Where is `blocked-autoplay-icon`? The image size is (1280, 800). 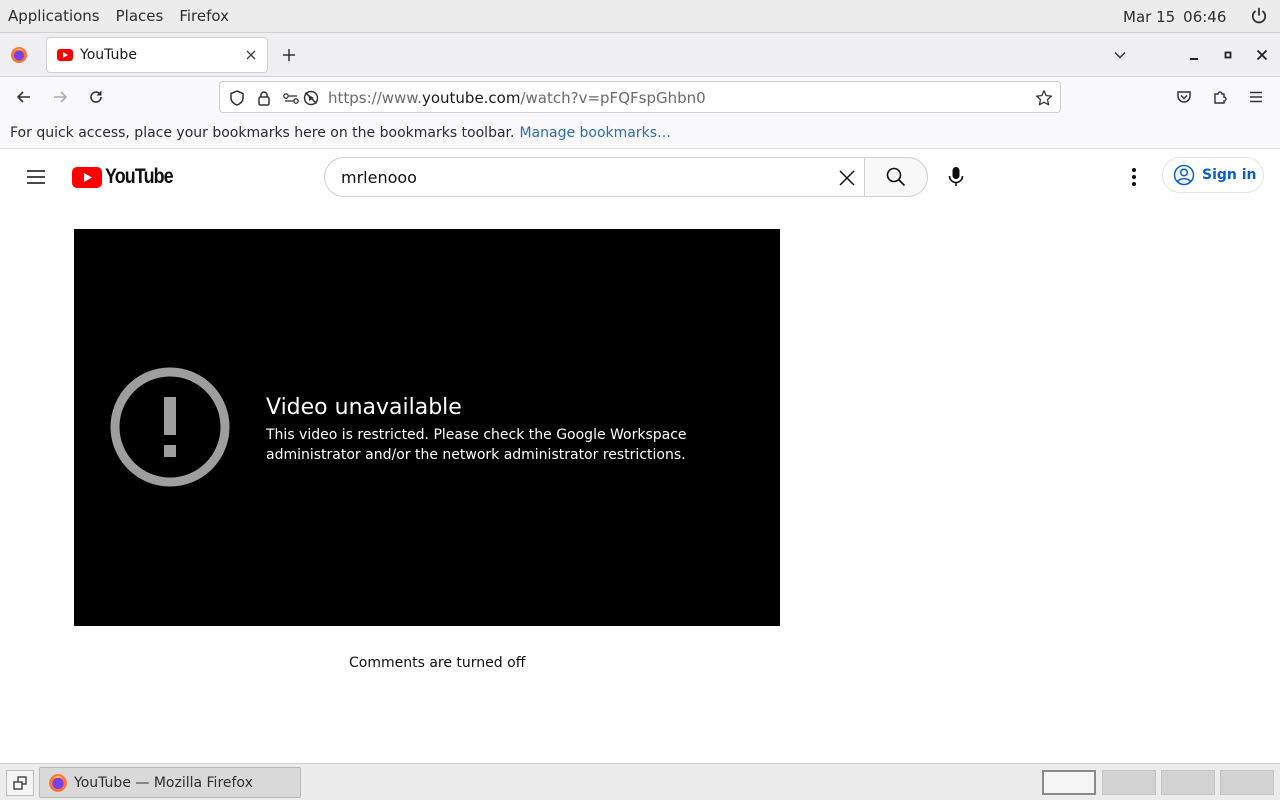
blocked-autoplay-icon is located at coordinates (311, 98).